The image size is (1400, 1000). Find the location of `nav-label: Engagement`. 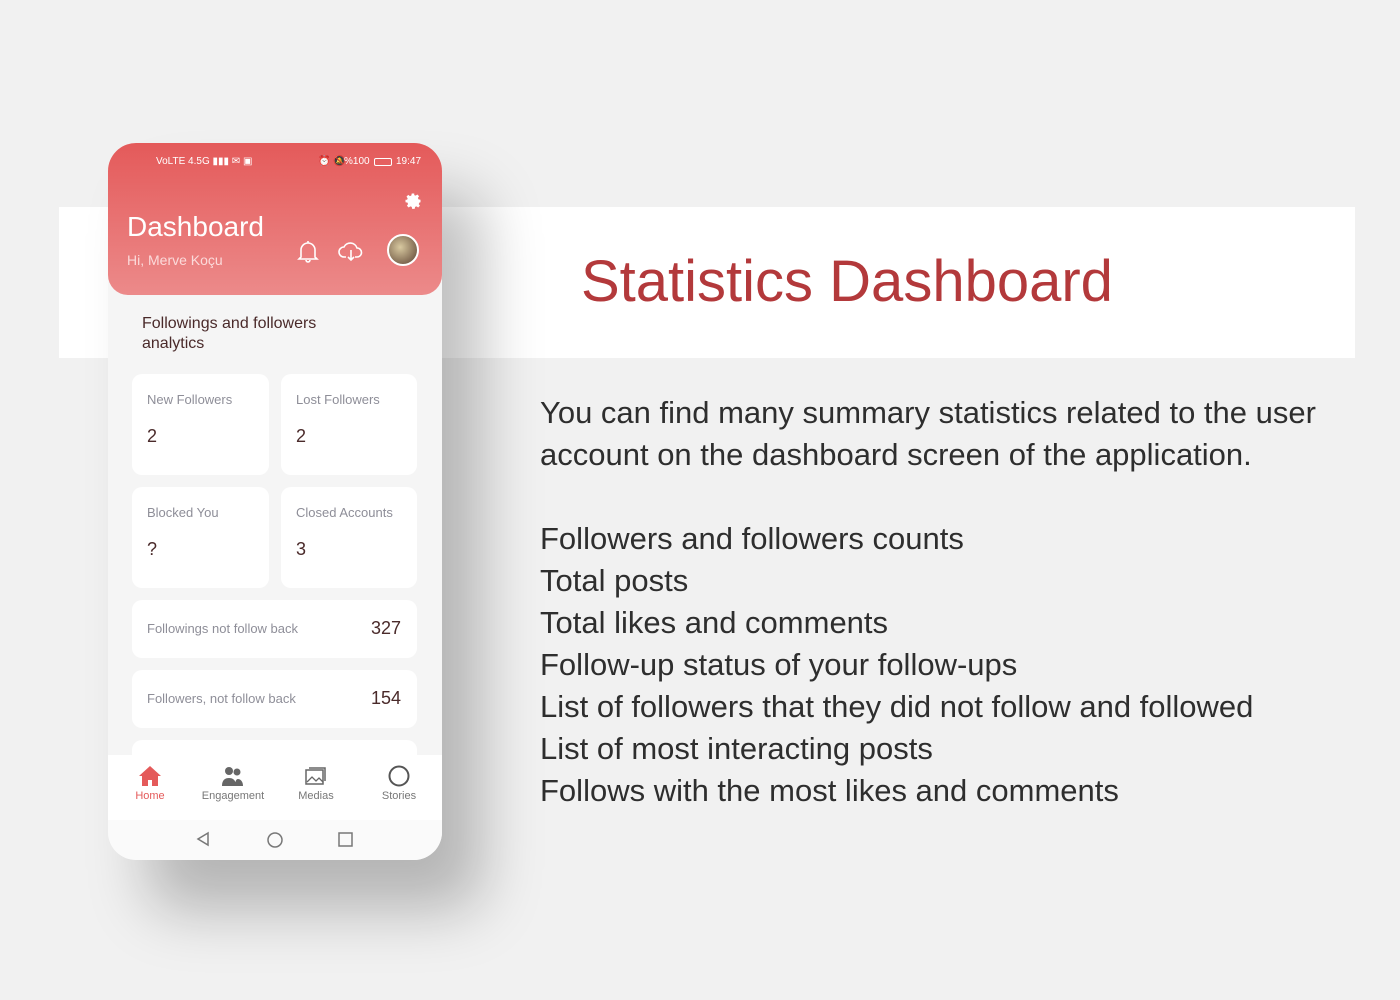

nav-label: Engagement is located at coordinates (233, 796).